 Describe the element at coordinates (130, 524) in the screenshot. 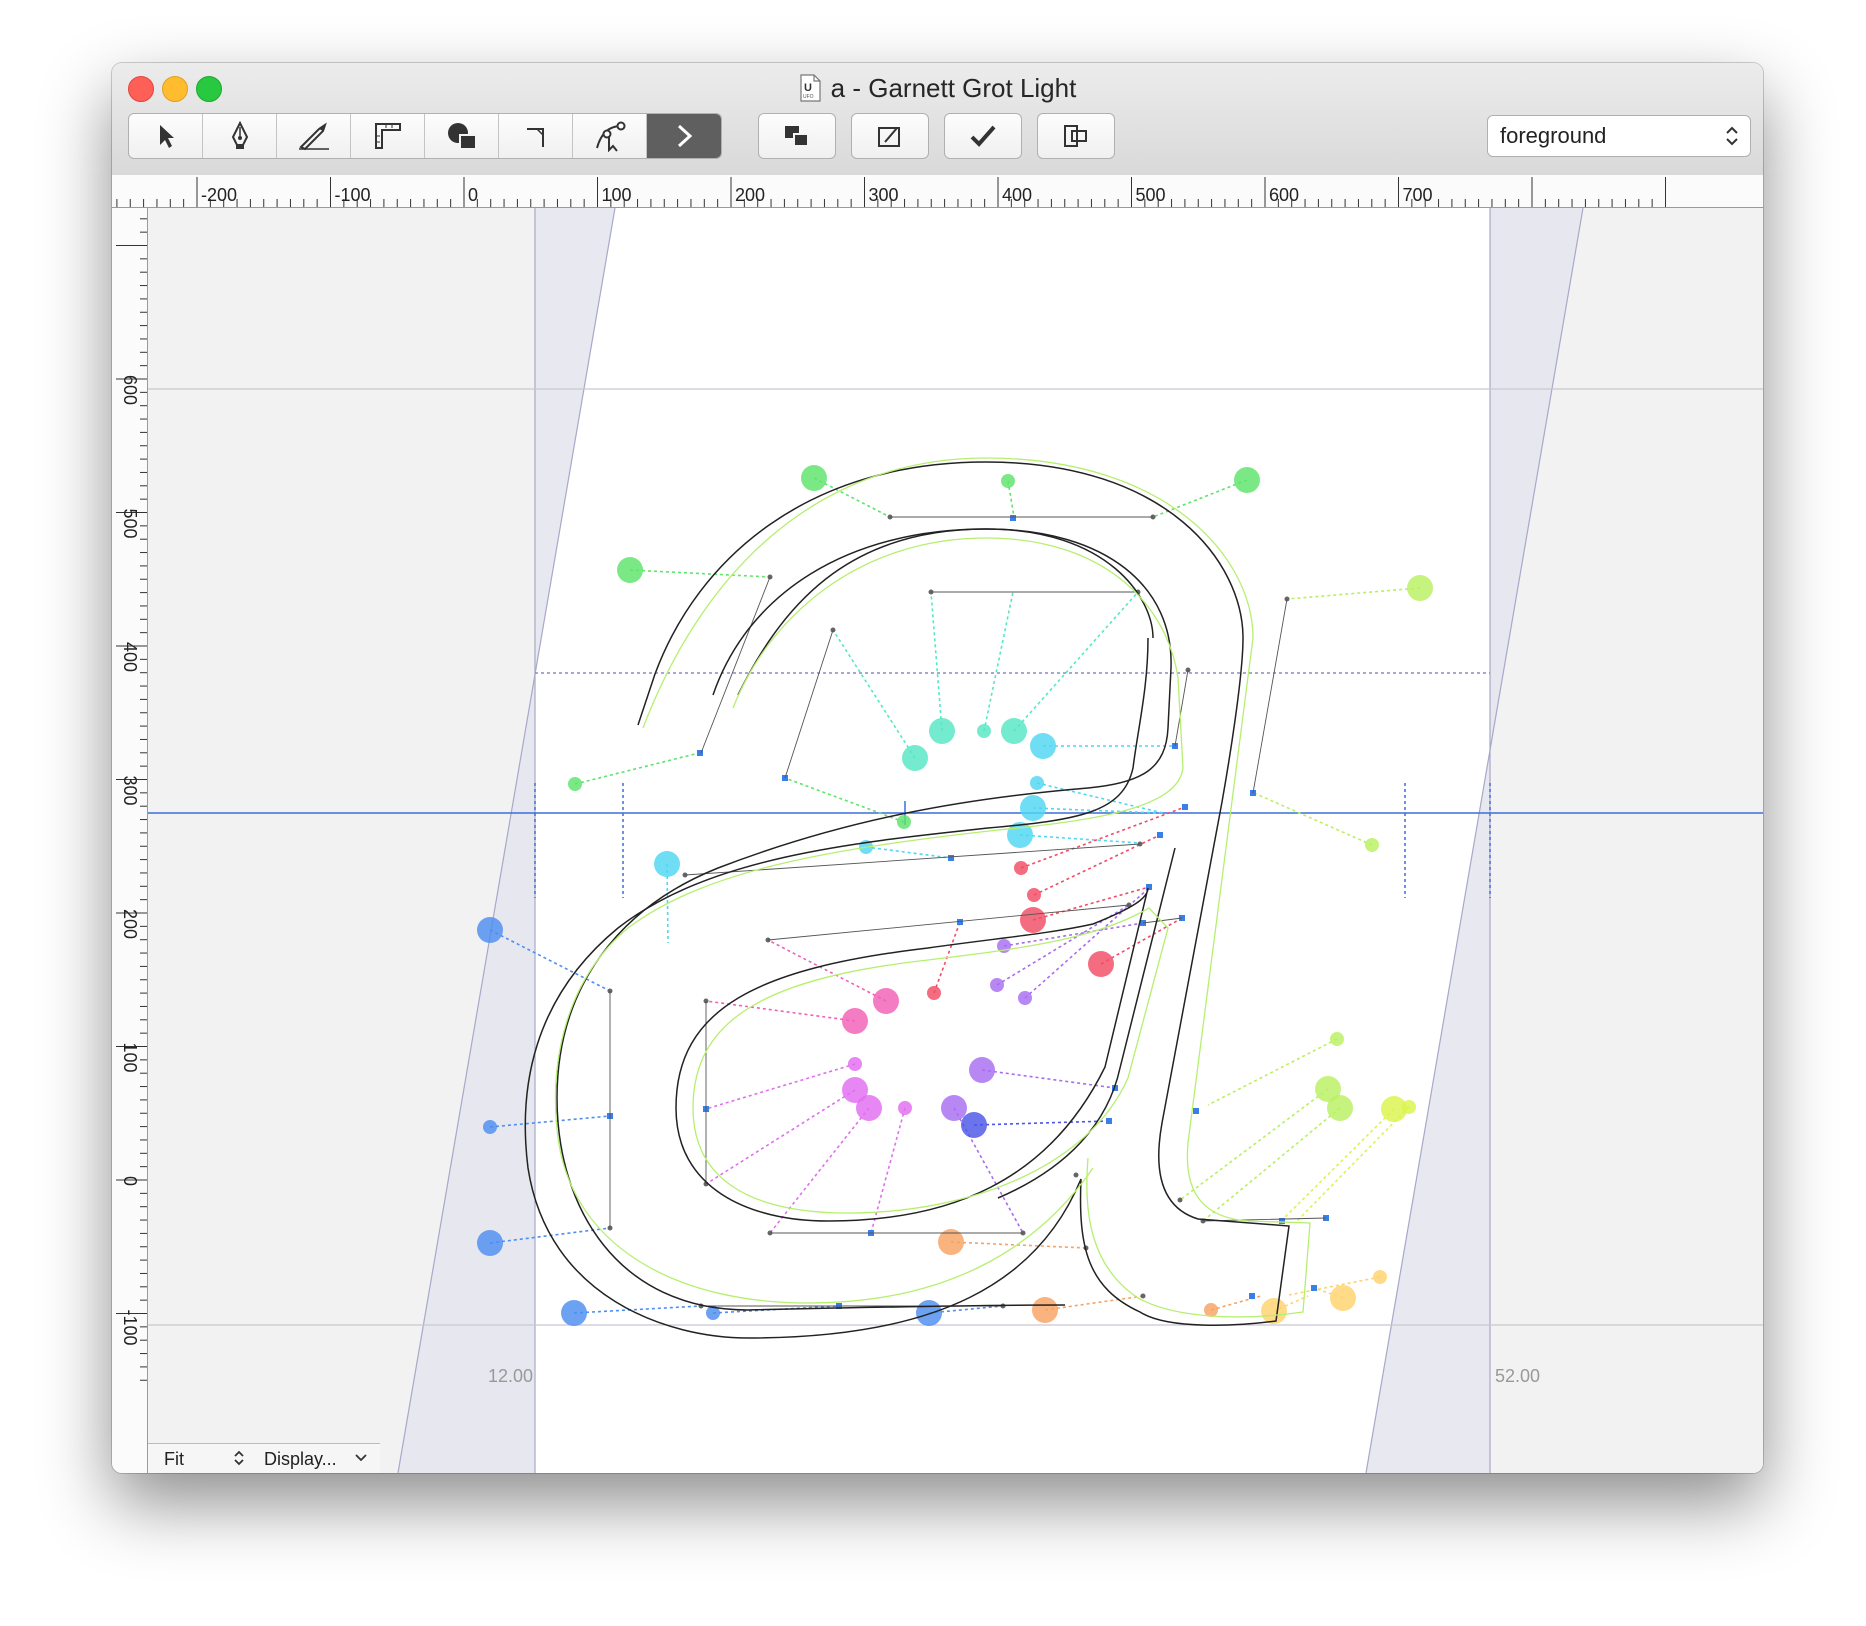

I see `ruler-label: 500` at that location.